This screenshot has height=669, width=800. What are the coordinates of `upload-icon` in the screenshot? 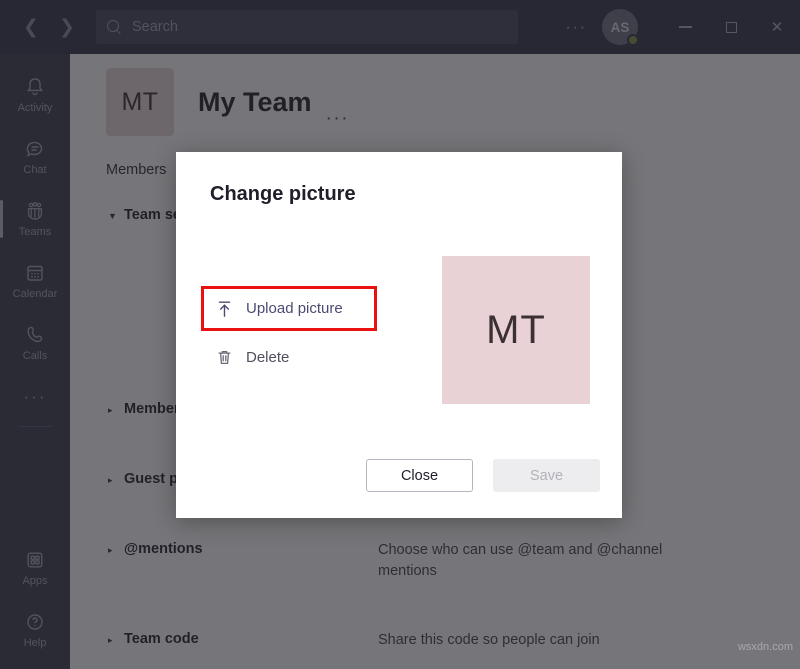 It's located at (224, 308).